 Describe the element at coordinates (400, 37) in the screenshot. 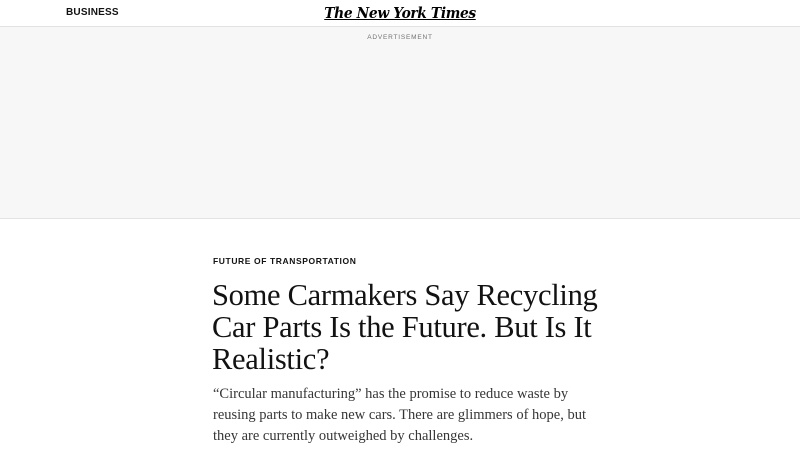

I see `advertisement-label: ADVERTISEMENT` at that location.